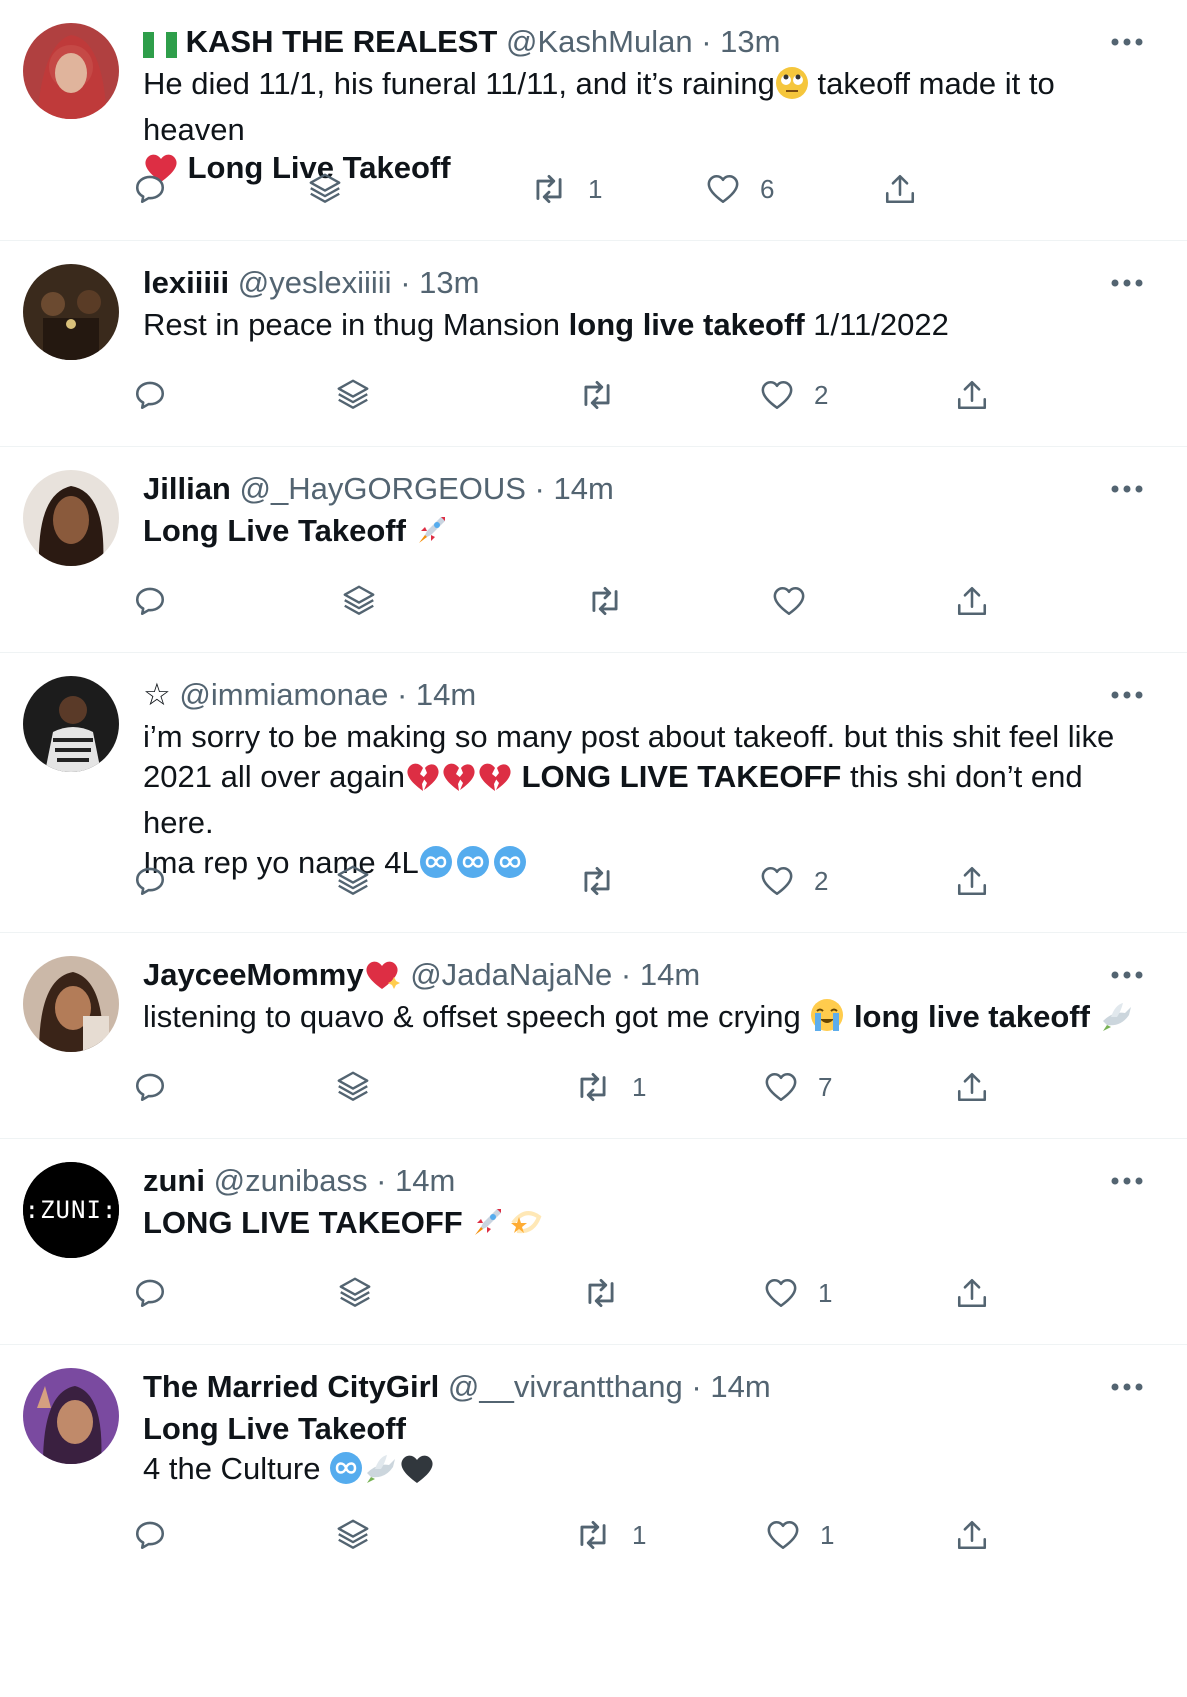 The height and width of the screenshot is (1697, 1187). I want to click on loudly-crying-face-icon, so click(827, 1020).